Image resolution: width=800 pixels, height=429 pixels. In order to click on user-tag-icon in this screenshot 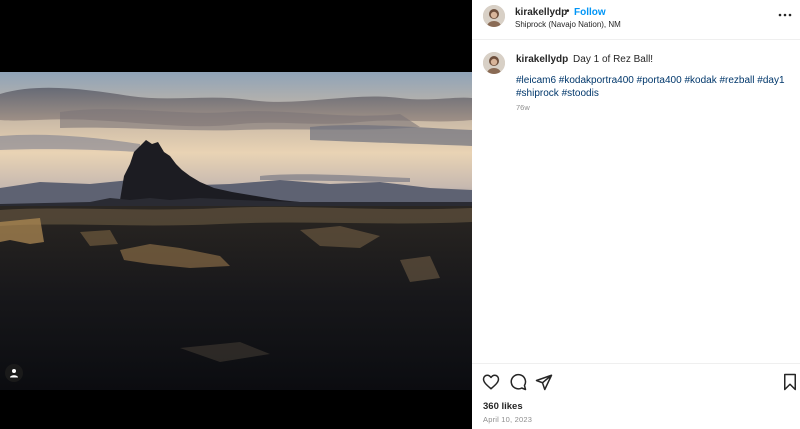, I will do `click(14, 373)`.